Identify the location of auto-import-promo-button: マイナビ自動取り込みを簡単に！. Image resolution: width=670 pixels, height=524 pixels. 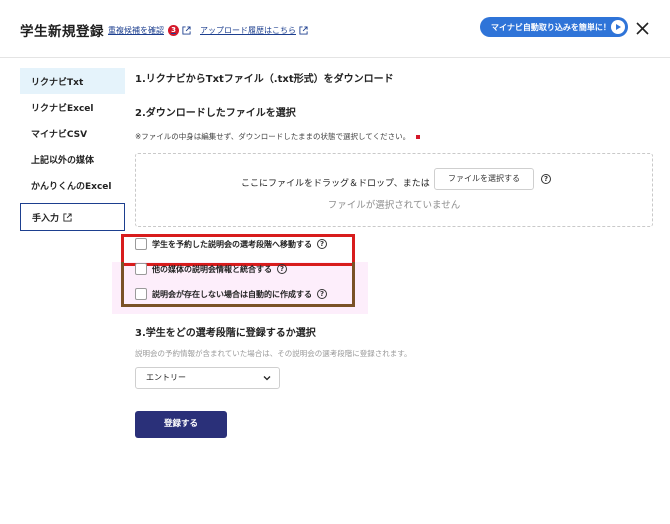
(554, 27).